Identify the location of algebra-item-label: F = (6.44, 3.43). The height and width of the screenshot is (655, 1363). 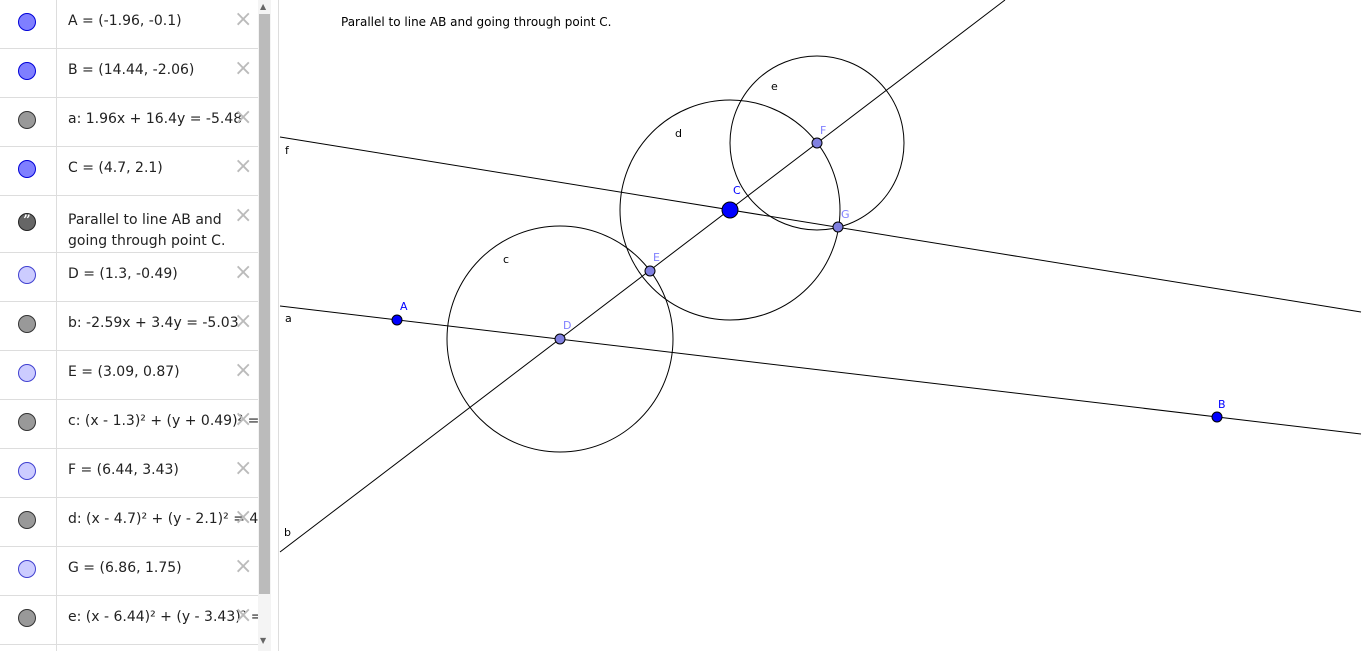
(123, 470).